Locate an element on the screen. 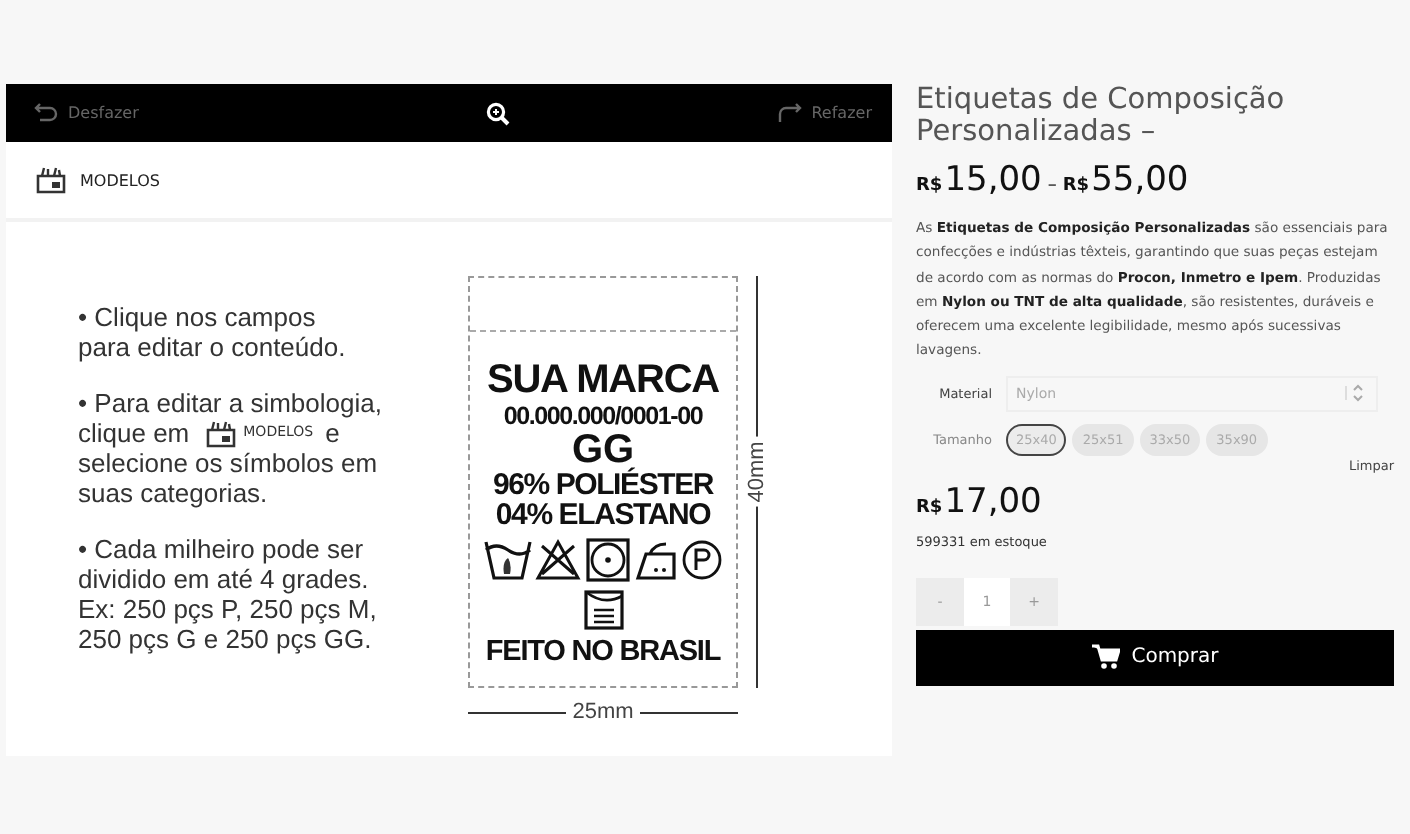 This screenshot has width=1410, height=834. instruction-text: dividido em até 4 grades. is located at coordinates (223, 579).